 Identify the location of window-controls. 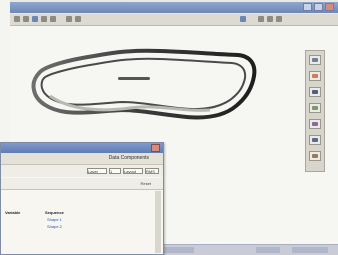
(318, 7).